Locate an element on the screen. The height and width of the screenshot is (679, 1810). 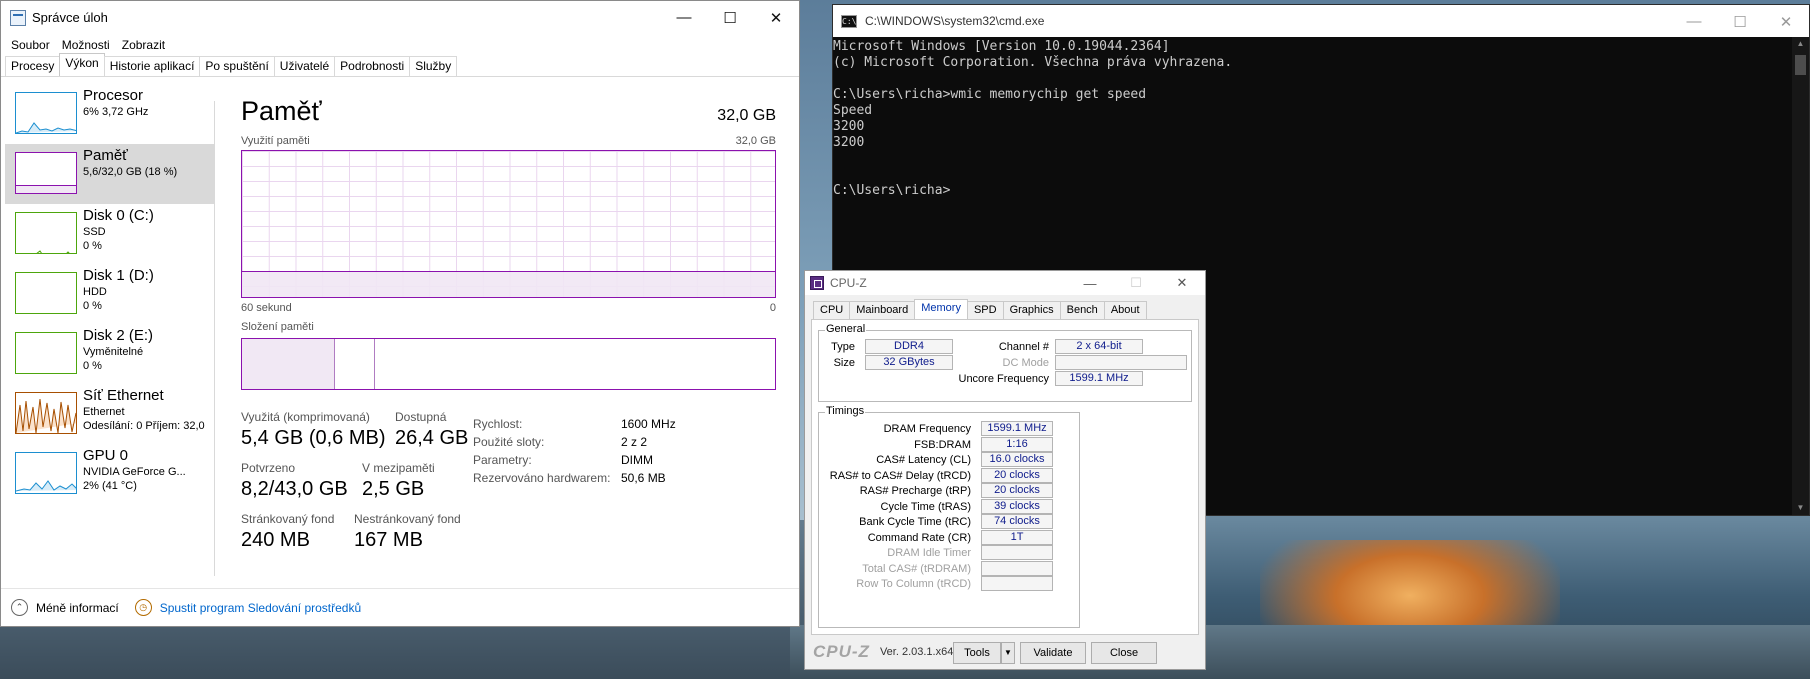
graph-time-right: 0 is located at coordinates (772, 308).